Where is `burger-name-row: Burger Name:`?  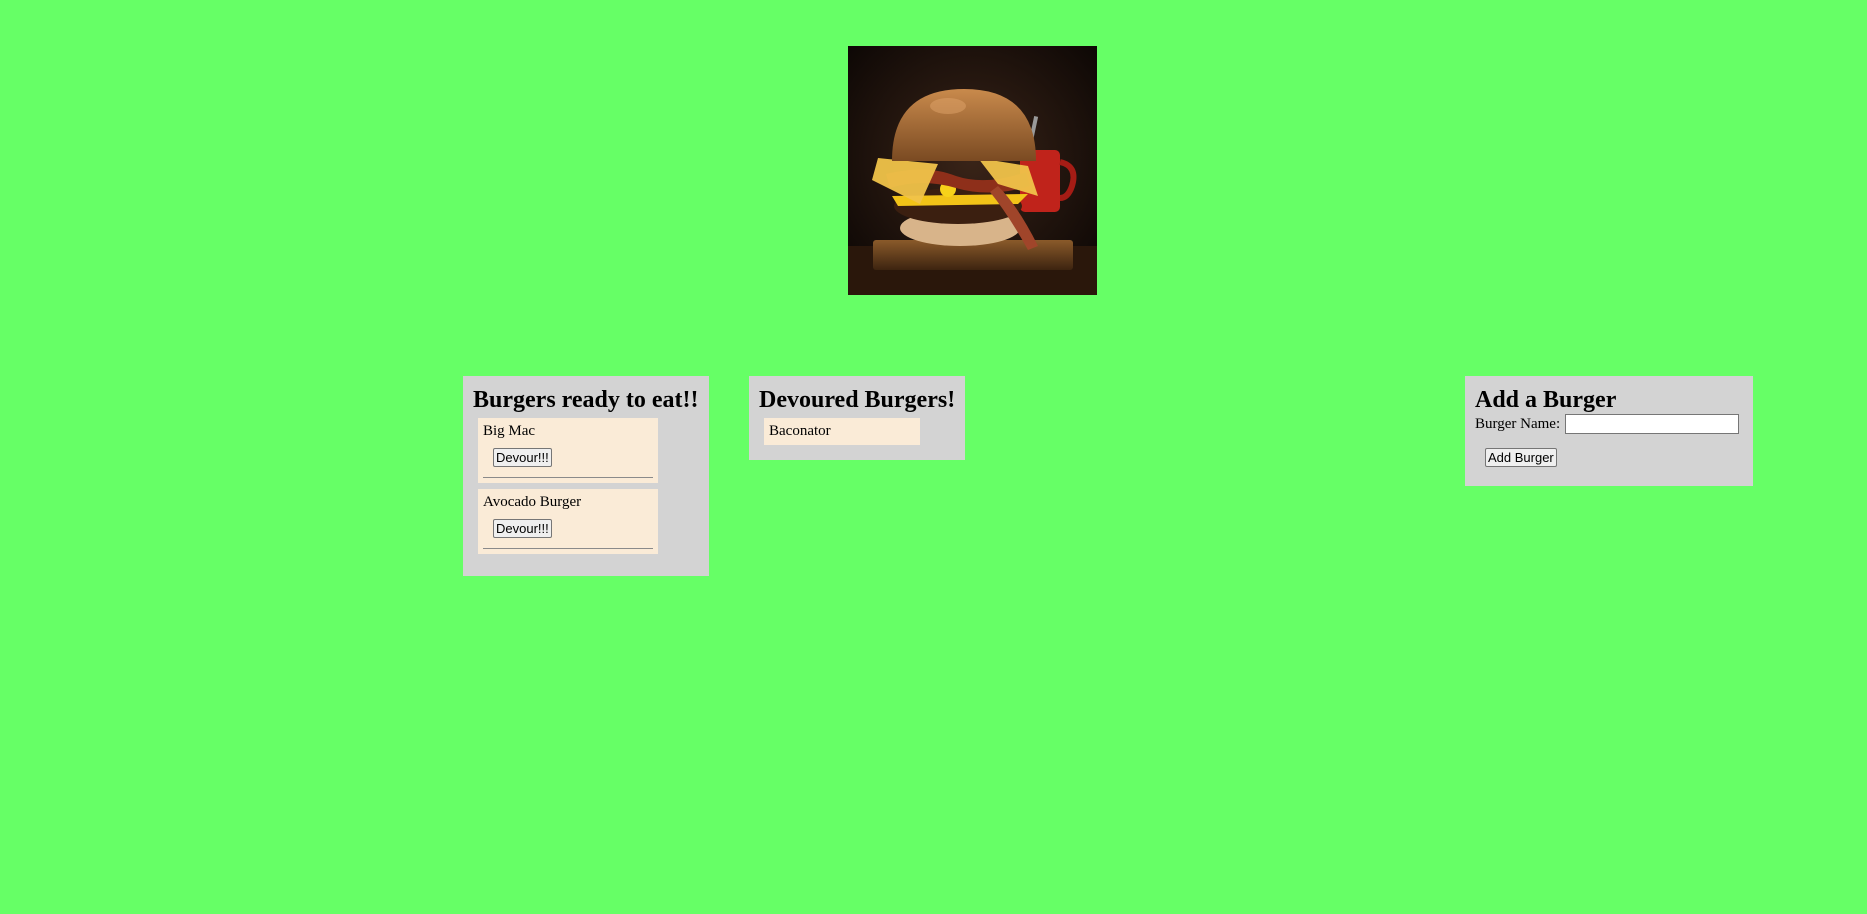 burger-name-row: Burger Name: is located at coordinates (1609, 424).